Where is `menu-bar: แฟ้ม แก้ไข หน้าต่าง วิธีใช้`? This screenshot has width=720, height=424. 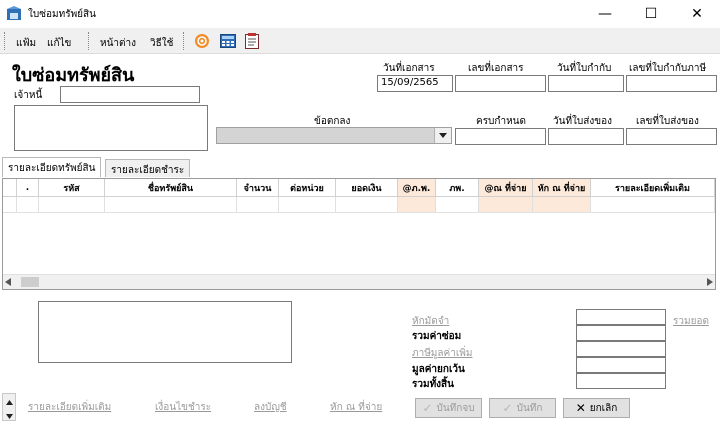
menu-bar: แฟ้ม แก้ไข หน้าต่าง วิธีใช้ is located at coordinates (360, 41).